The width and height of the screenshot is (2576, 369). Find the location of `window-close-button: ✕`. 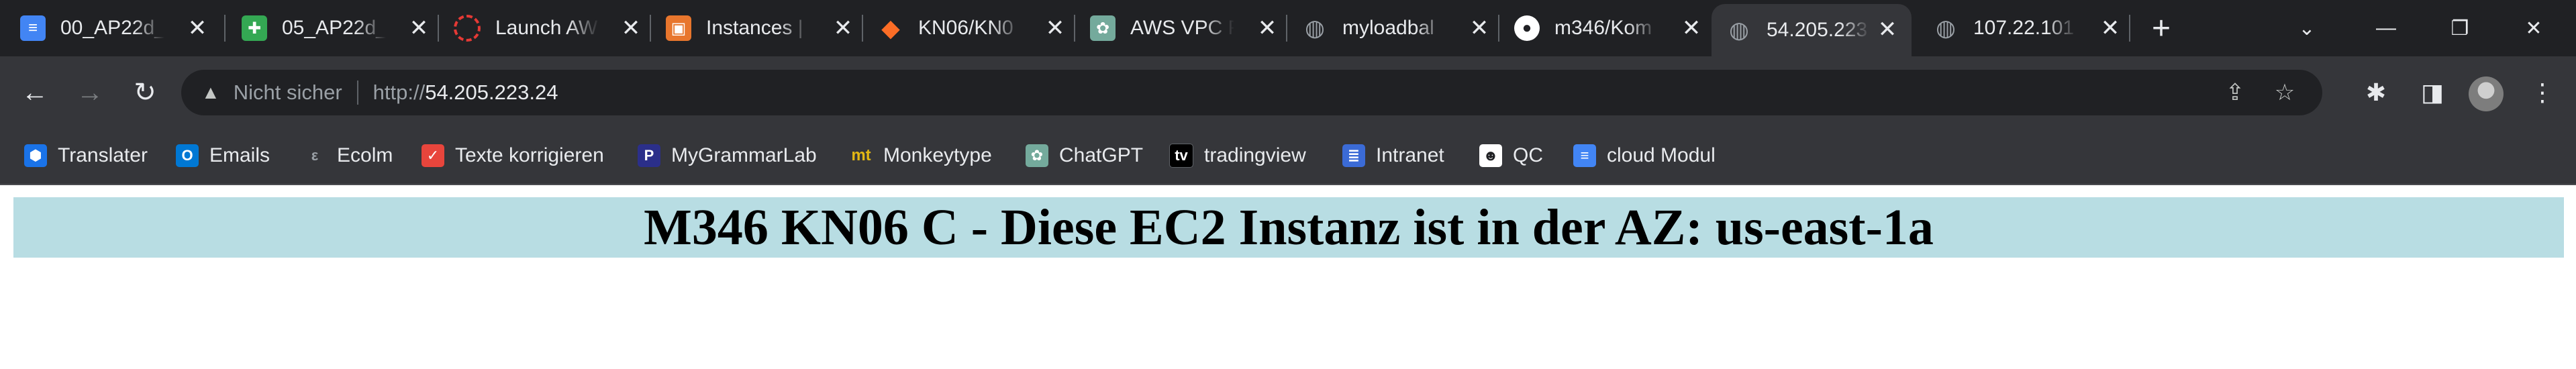

window-close-button: ✕ is located at coordinates (2534, 28).